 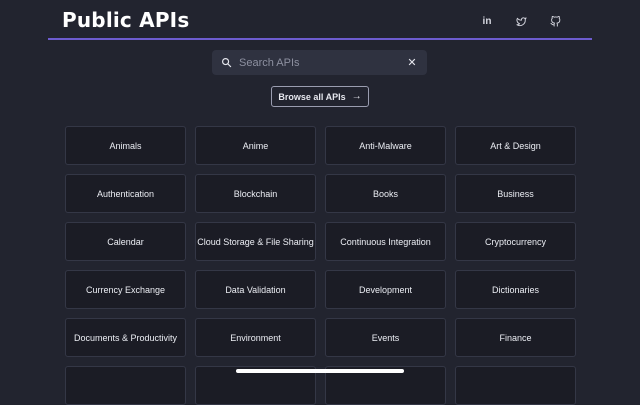 What do you see at coordinates (385, 145) in the screenshot?
I see `category-card: Anti-Malware` at bounding box center [385, 145].